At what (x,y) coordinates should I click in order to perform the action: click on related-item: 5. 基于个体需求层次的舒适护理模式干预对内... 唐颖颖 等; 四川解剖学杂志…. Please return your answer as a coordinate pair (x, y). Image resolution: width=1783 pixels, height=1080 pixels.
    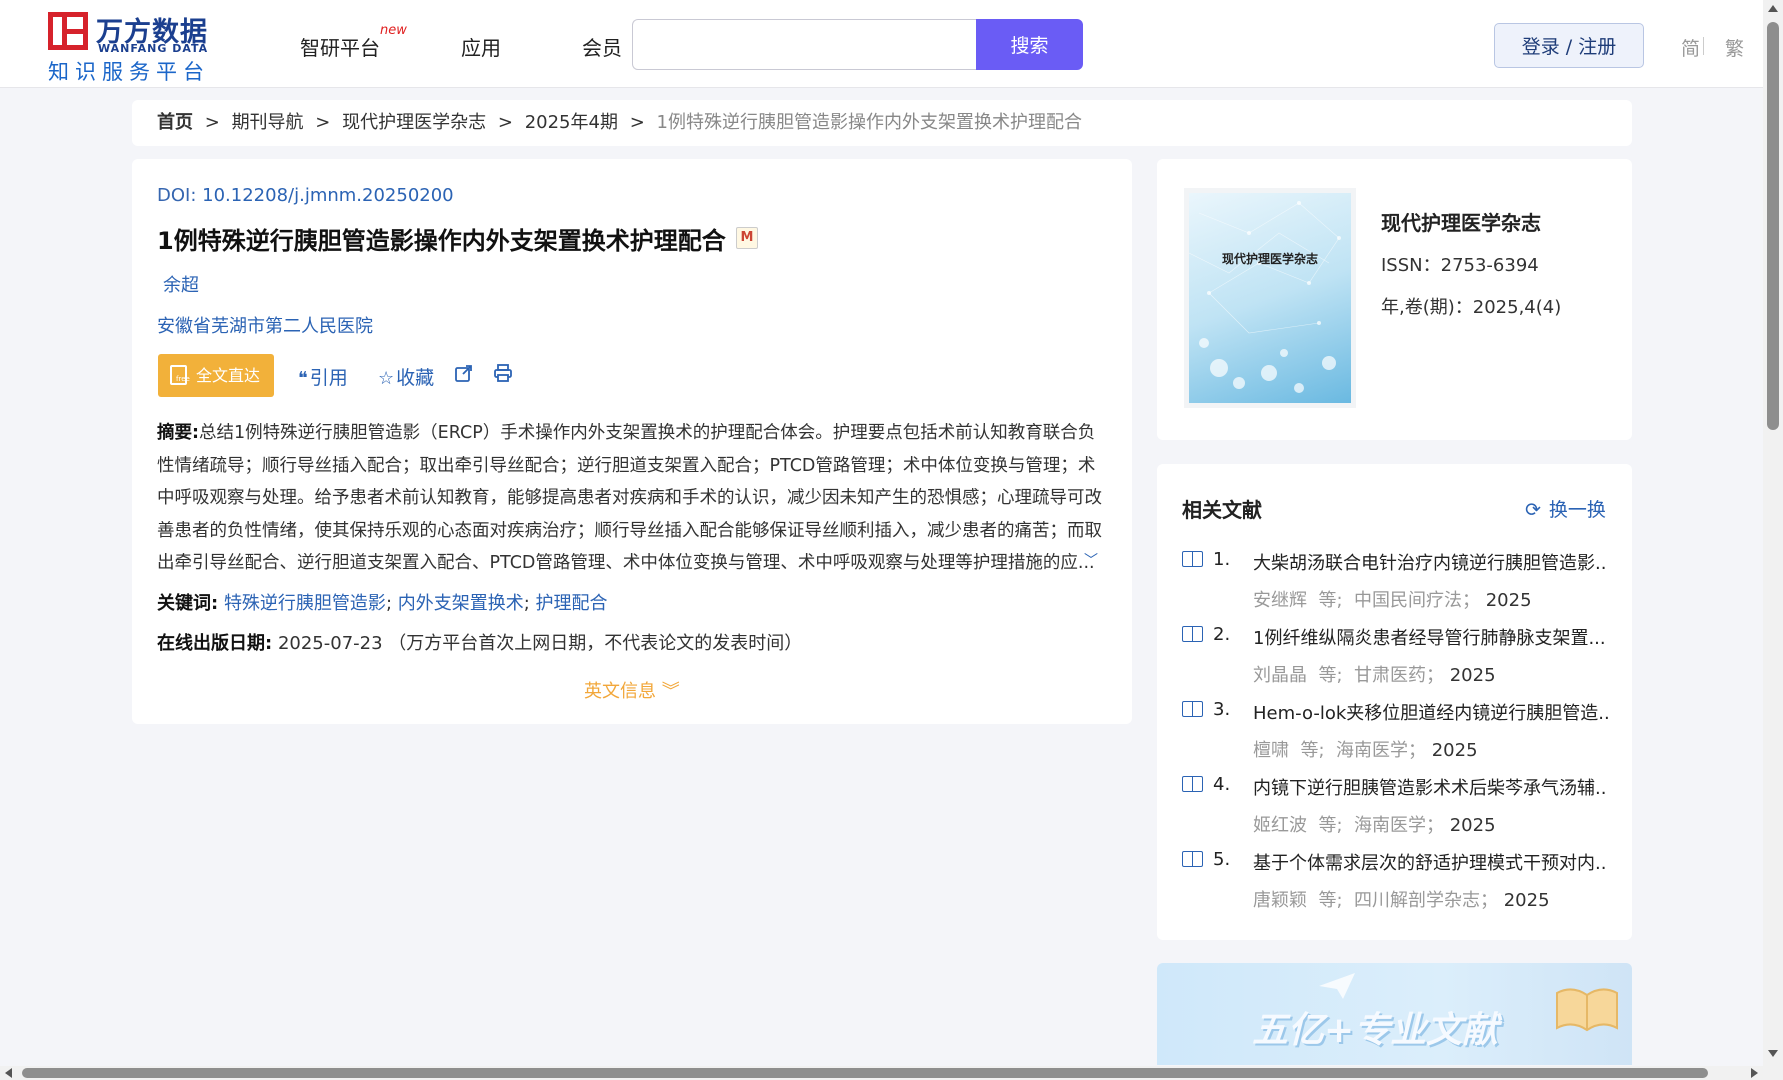
    Looking at the image, I should click on (1397, 886).